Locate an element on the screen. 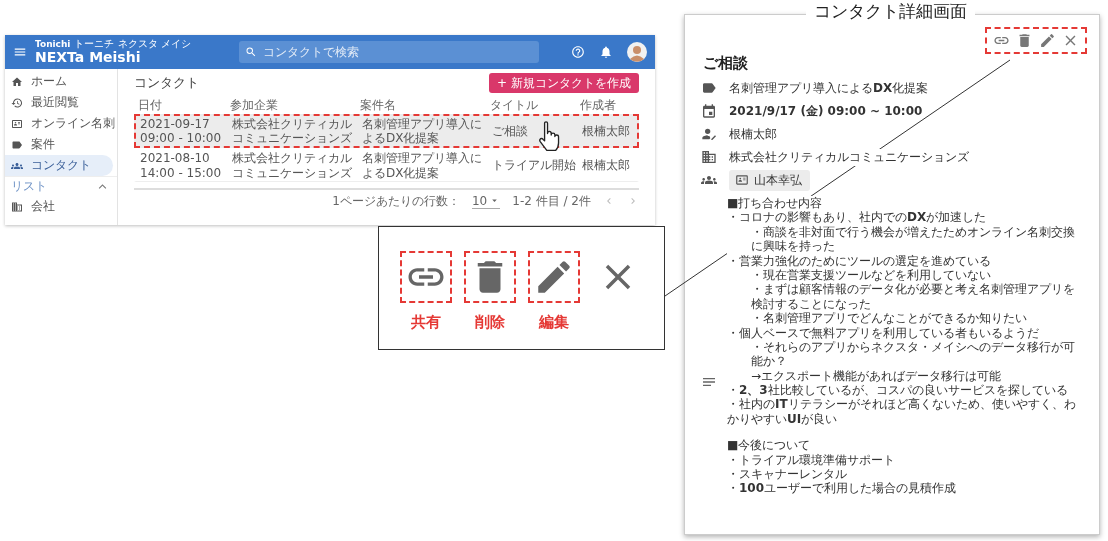  sidebar-item: オンライン名刺 is located at coordinates (59, 123).